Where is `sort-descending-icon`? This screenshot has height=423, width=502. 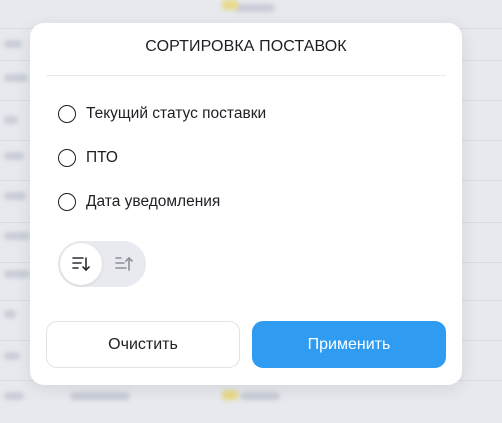 sort-descending-icon is located at coordinates (81, 264).